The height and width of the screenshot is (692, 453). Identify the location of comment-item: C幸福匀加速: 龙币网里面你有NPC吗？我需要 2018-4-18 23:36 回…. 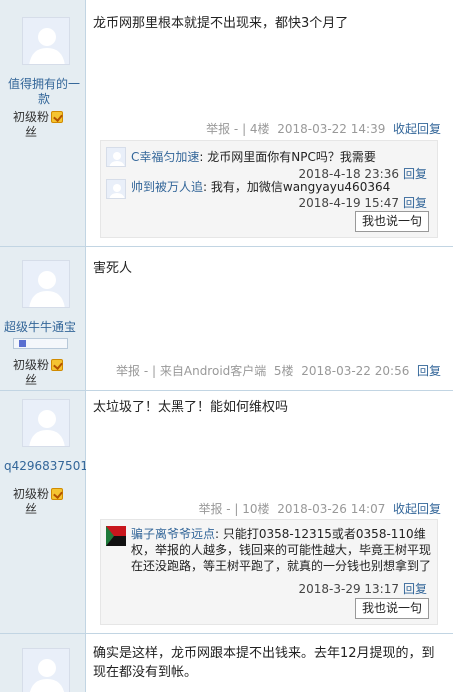
(268, 164).